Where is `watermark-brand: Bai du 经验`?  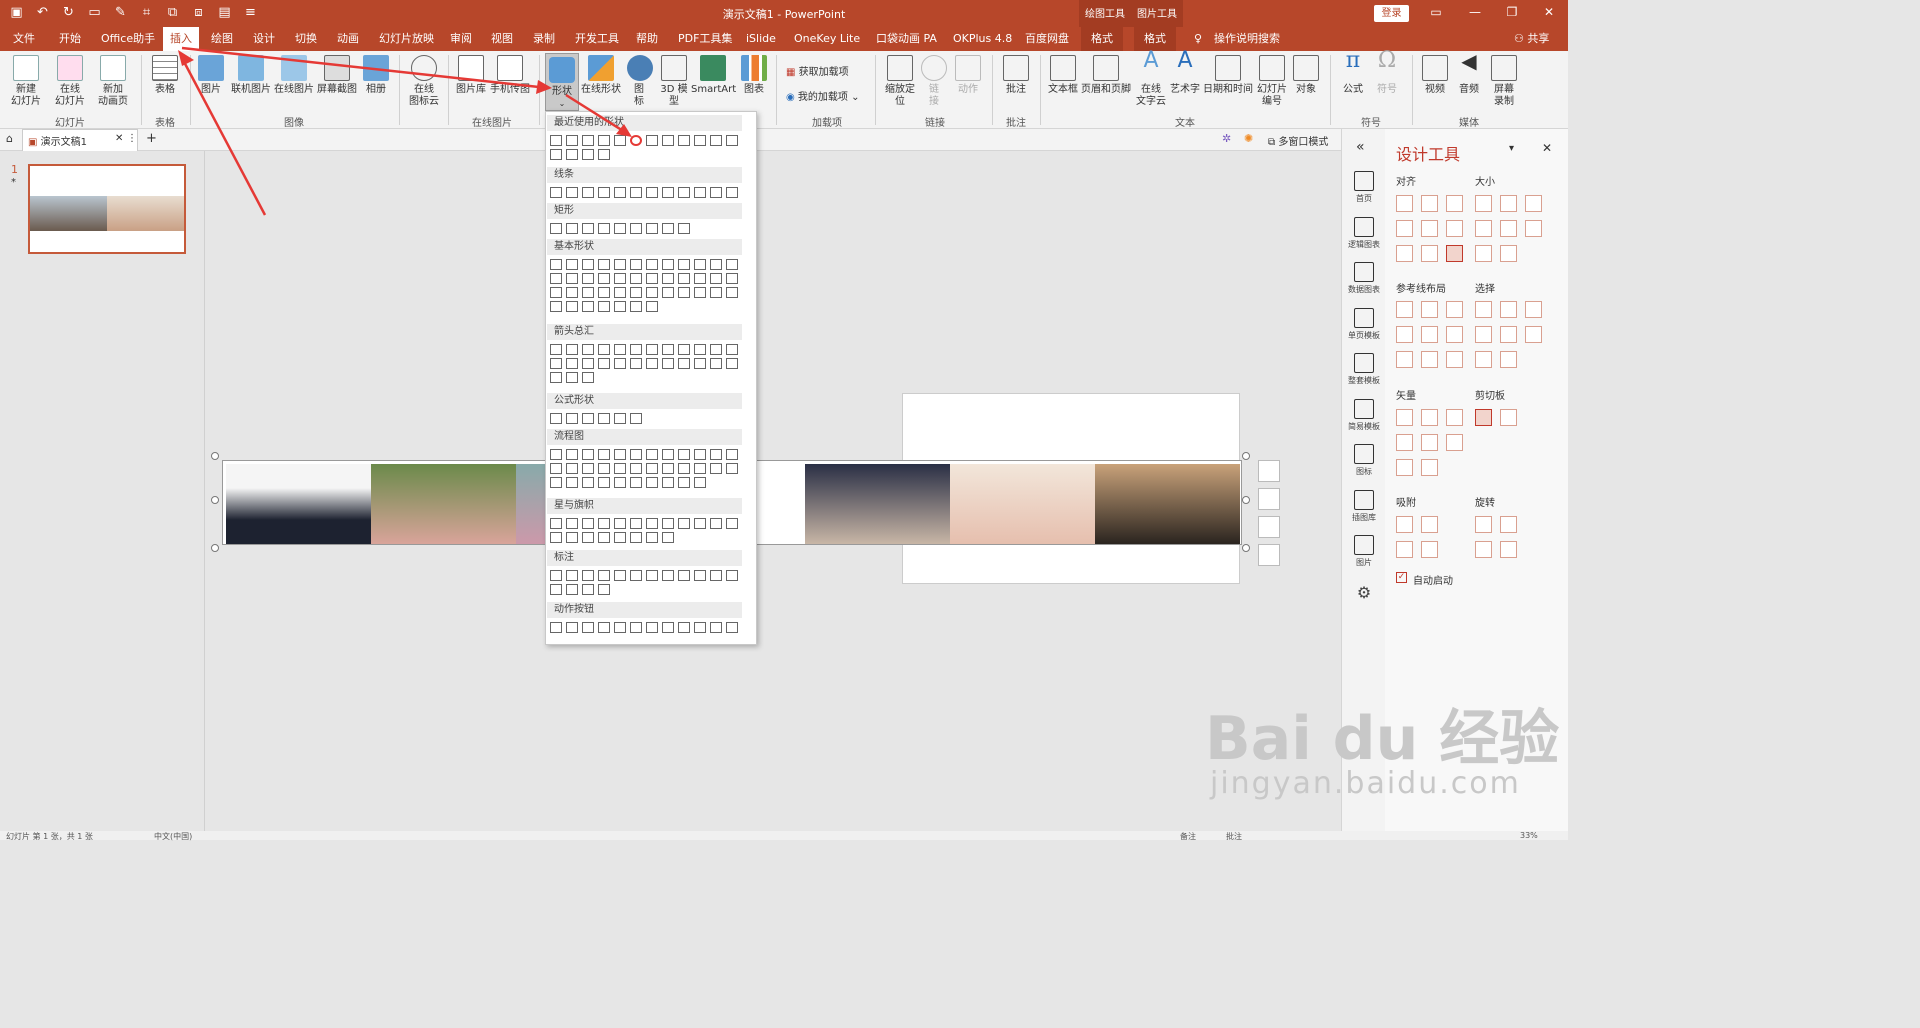
watermark-brand: Bai du 经验 is located at coordinates (1382, 739).